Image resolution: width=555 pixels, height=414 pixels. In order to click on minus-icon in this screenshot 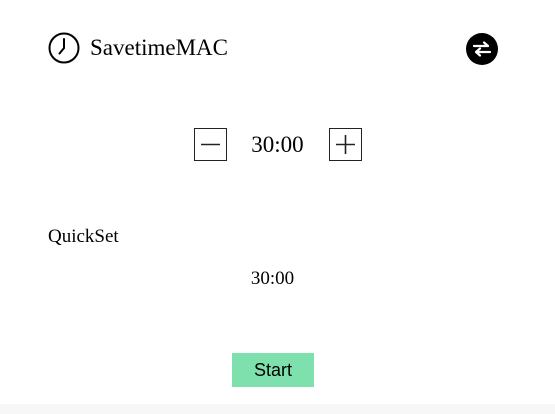, I will do `click(210, 144)`.